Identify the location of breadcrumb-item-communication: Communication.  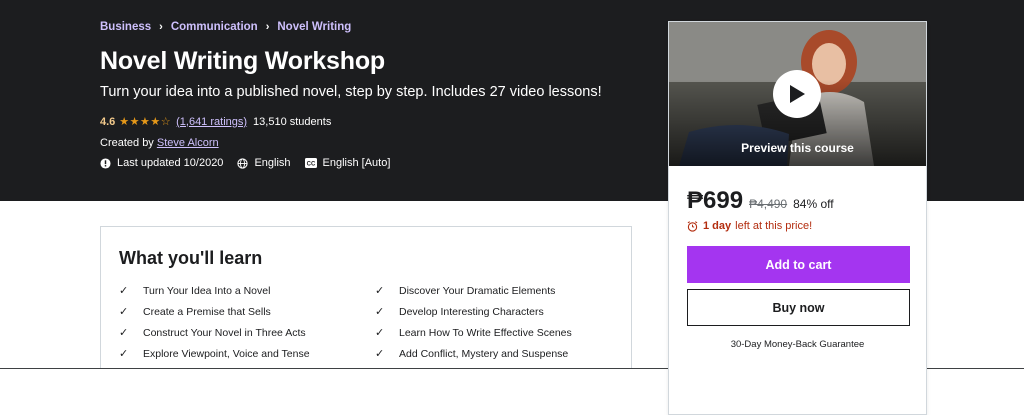
(214, 27).